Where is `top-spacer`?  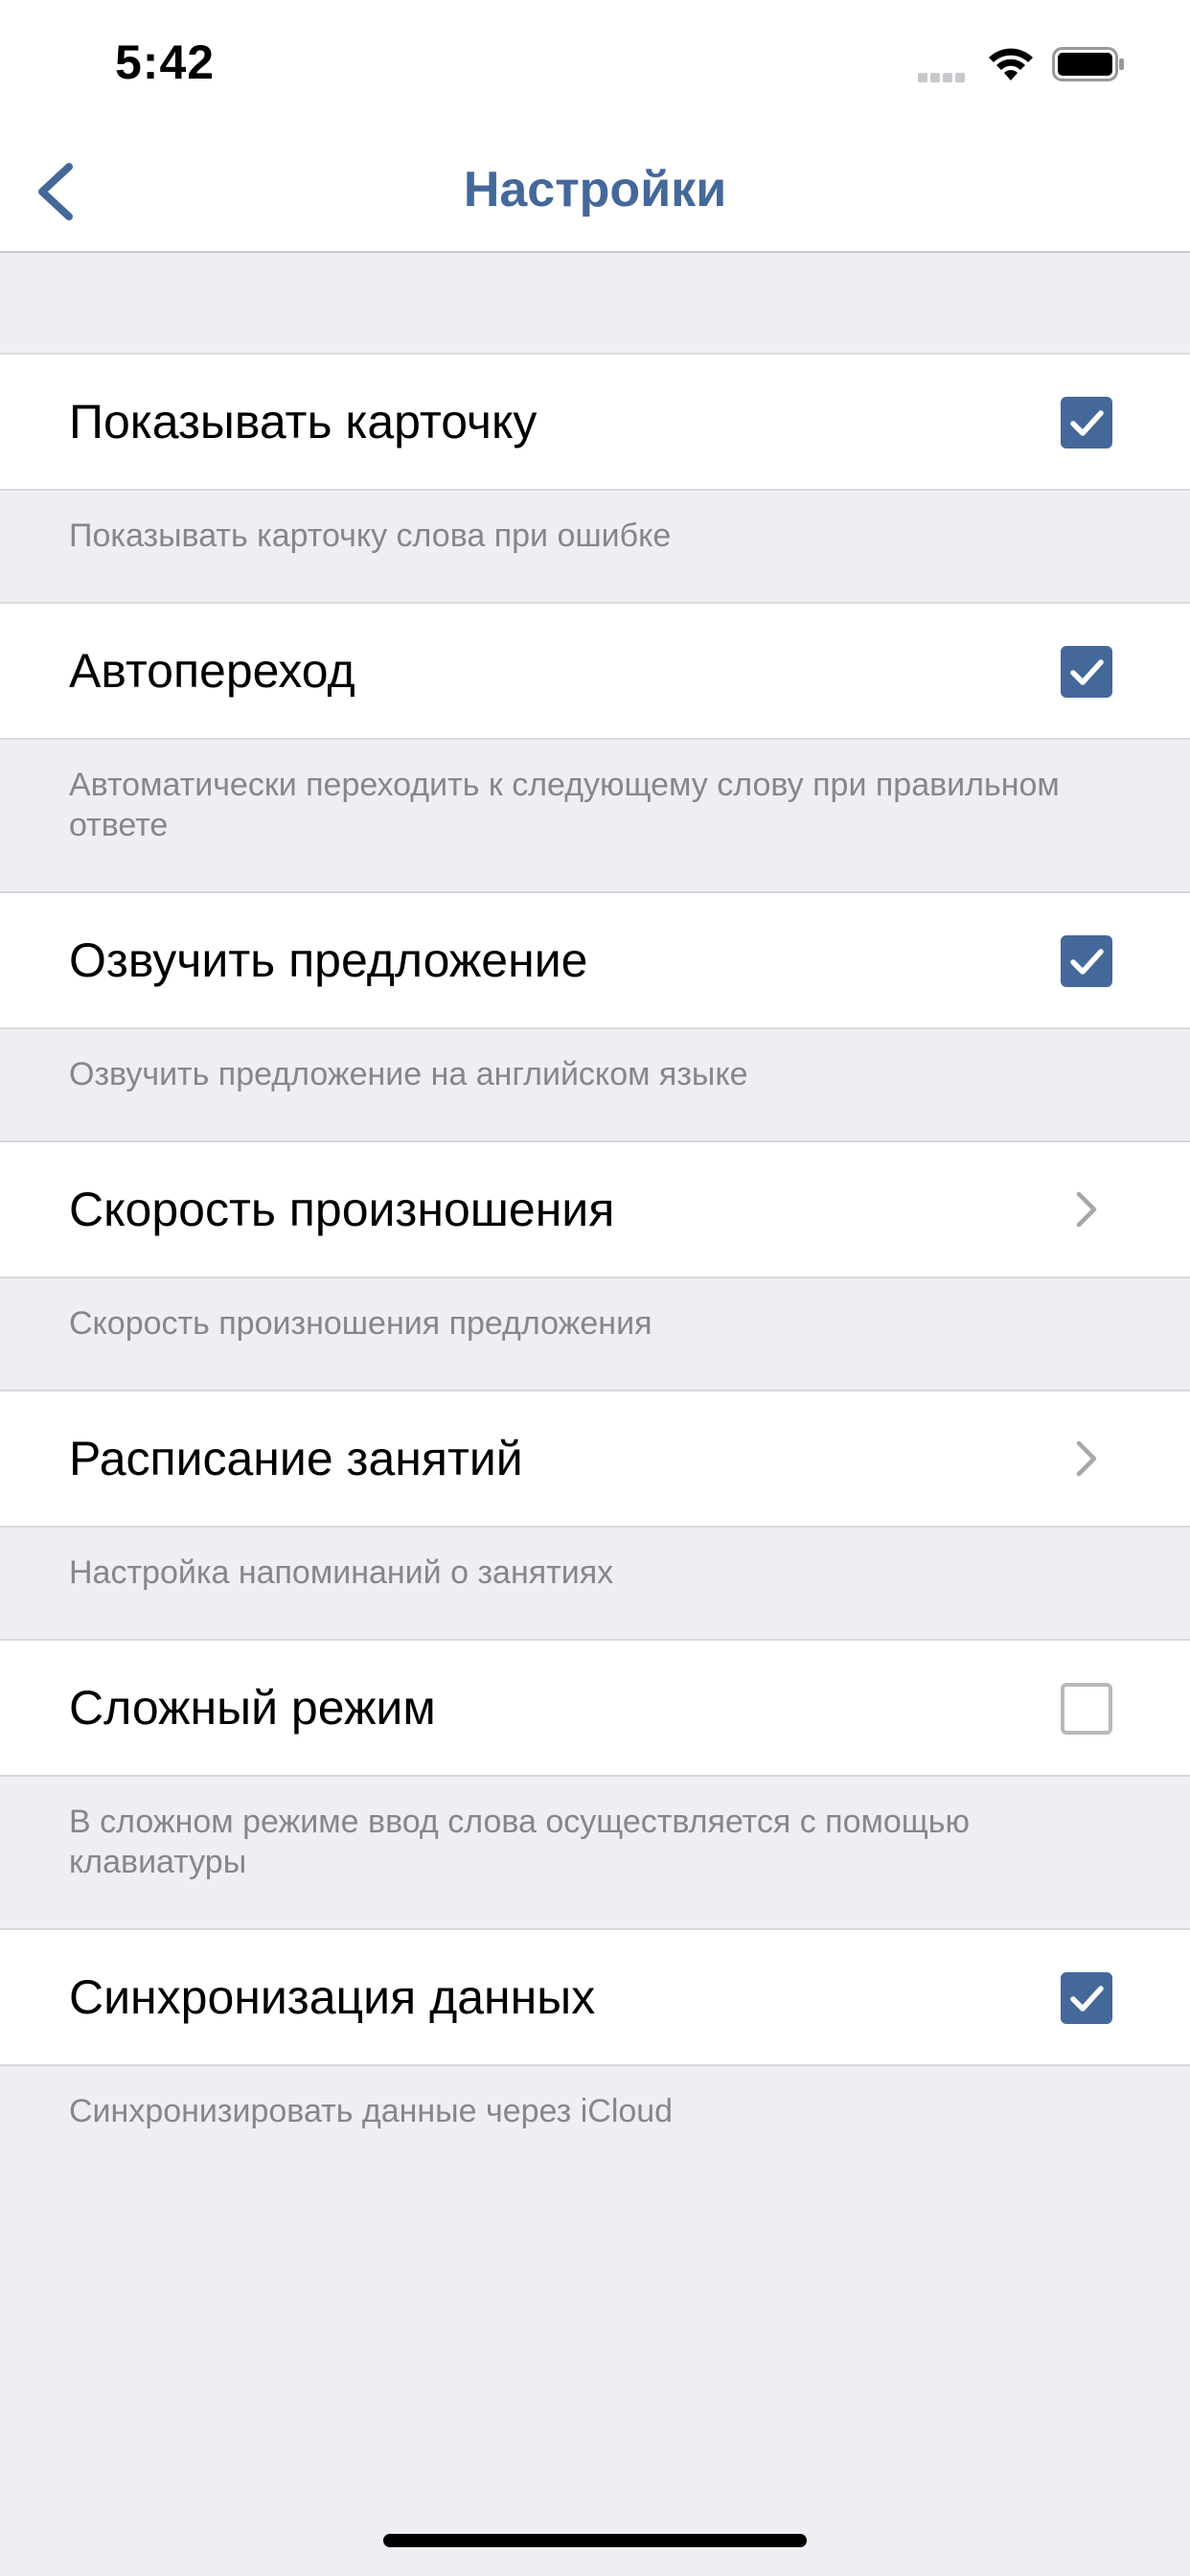
top-spacer is located at coordinates (595, 303).